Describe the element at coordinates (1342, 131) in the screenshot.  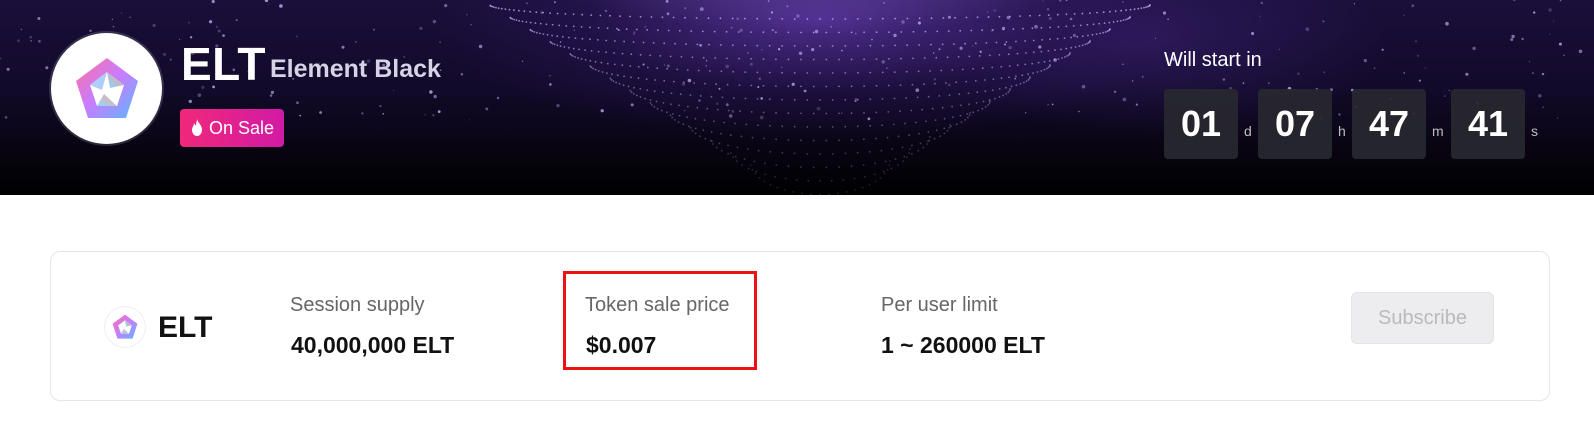
I see `countdown-hours-unit: h` at that location.